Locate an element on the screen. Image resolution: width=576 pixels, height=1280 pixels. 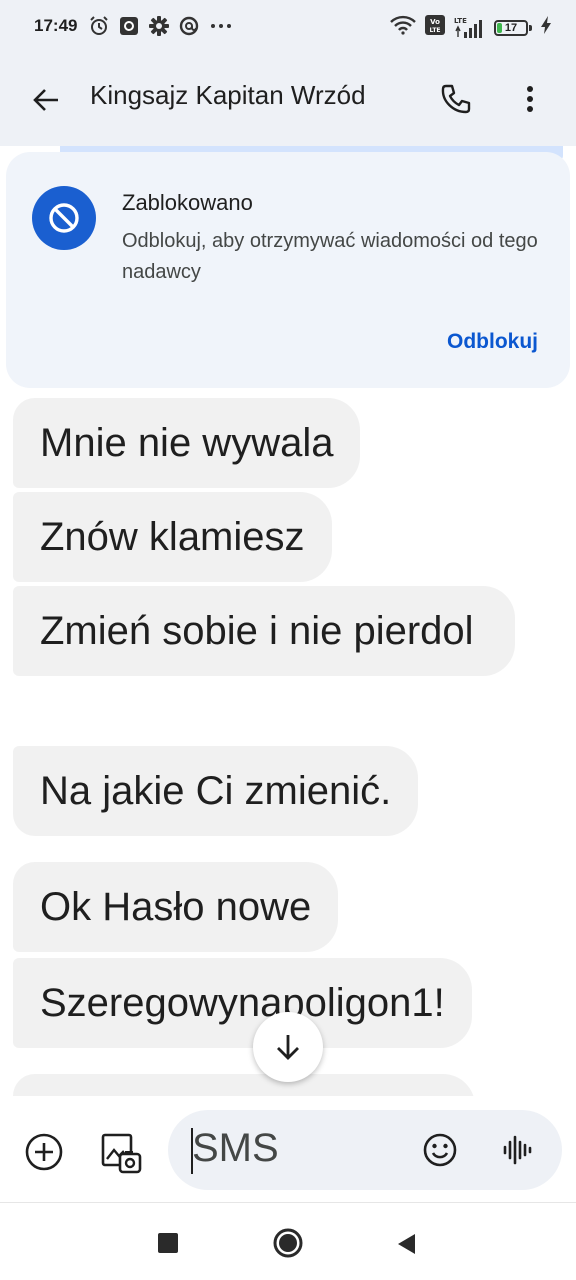
more-options-button is located at coordinates (530, 99).